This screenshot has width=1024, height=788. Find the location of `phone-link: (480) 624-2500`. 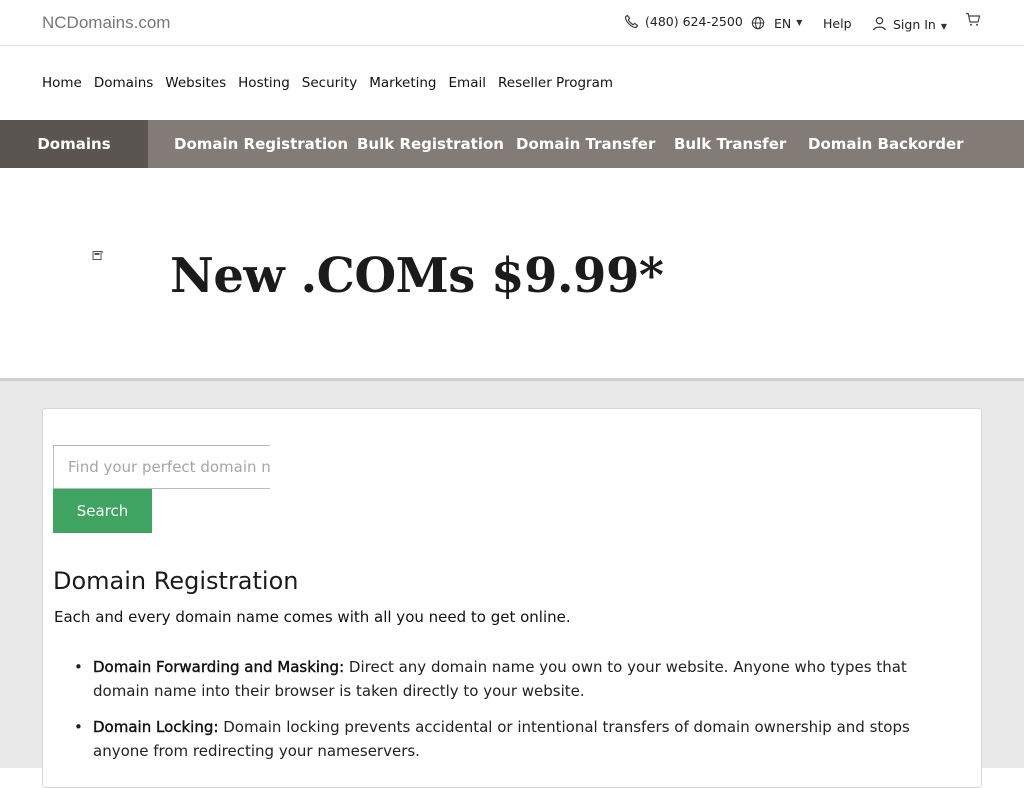

phone-link: (480) 624-2500 is located at coordinates (683, 21).